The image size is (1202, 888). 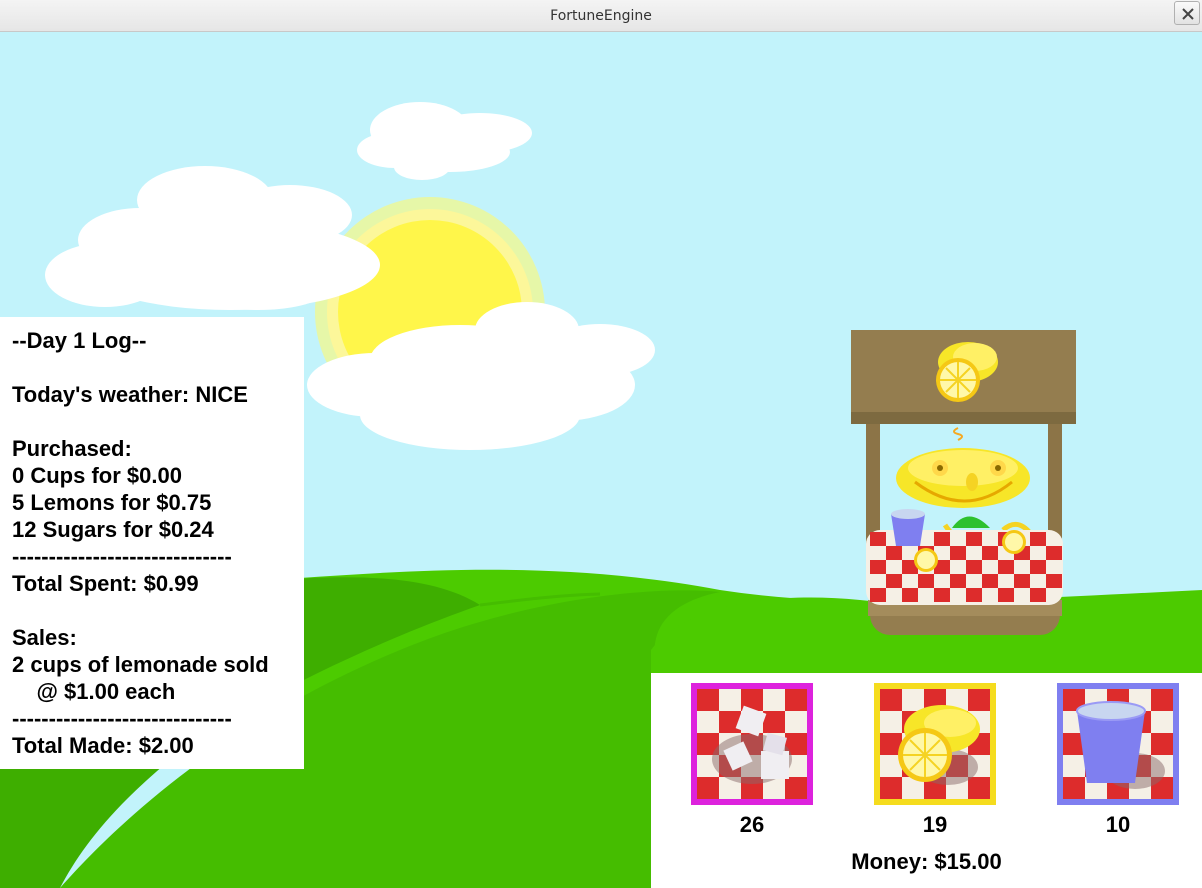 What do you see at coordinates (105, 583) in the screenshot?
I see `log-line: Total Spent: $0.99` at bounding box center [105, 583].